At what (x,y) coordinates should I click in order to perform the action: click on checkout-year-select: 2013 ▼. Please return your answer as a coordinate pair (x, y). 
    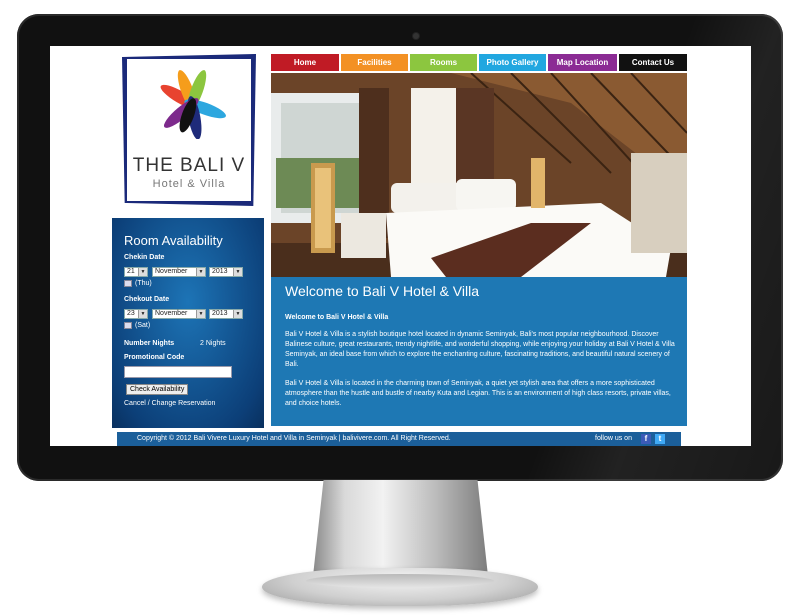
    Looking at the image, I should click on (226, 314).